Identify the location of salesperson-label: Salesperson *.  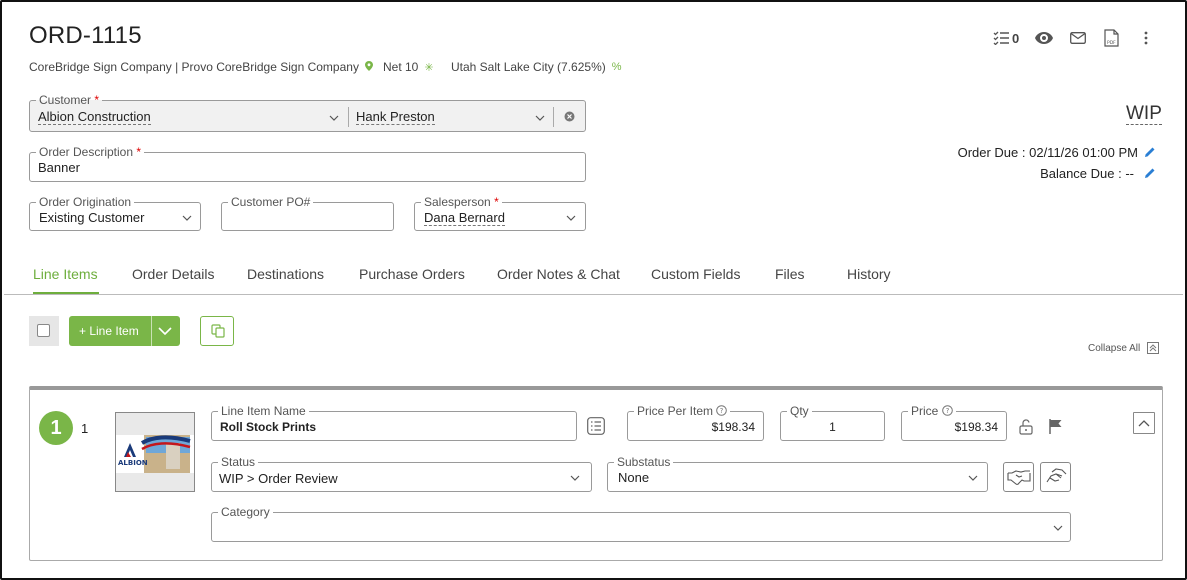
(461, 202).